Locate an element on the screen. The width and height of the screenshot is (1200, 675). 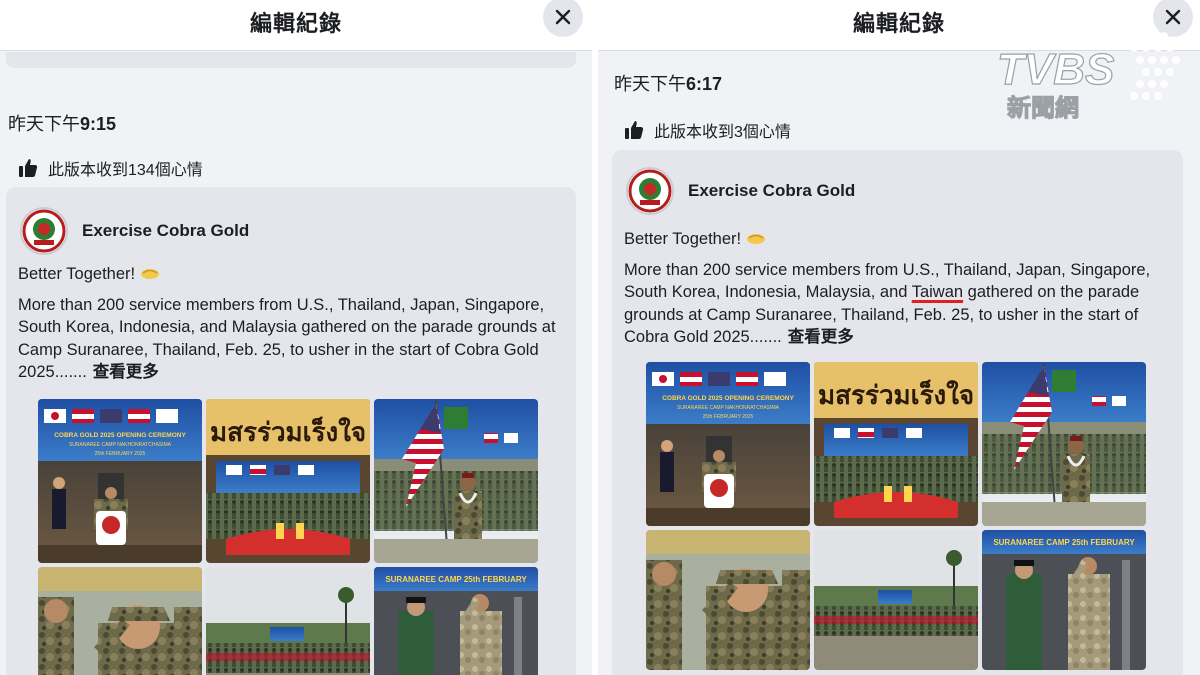
version-timestamp: 昨天下午6:17 is located at coordinates (668, 84).